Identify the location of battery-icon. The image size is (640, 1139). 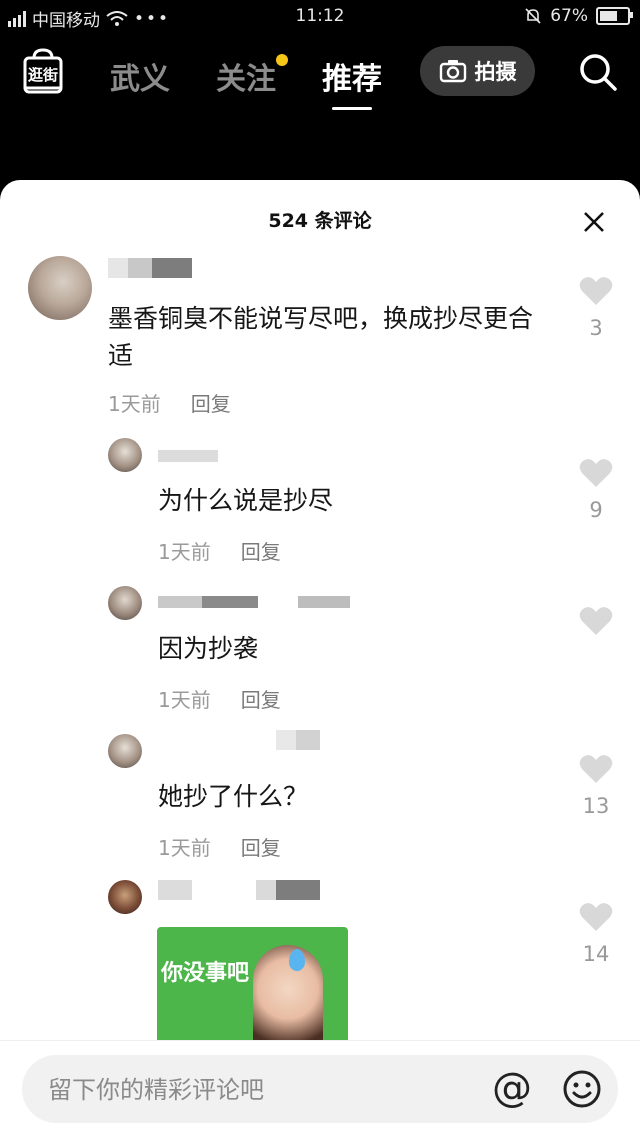
(614, 16).